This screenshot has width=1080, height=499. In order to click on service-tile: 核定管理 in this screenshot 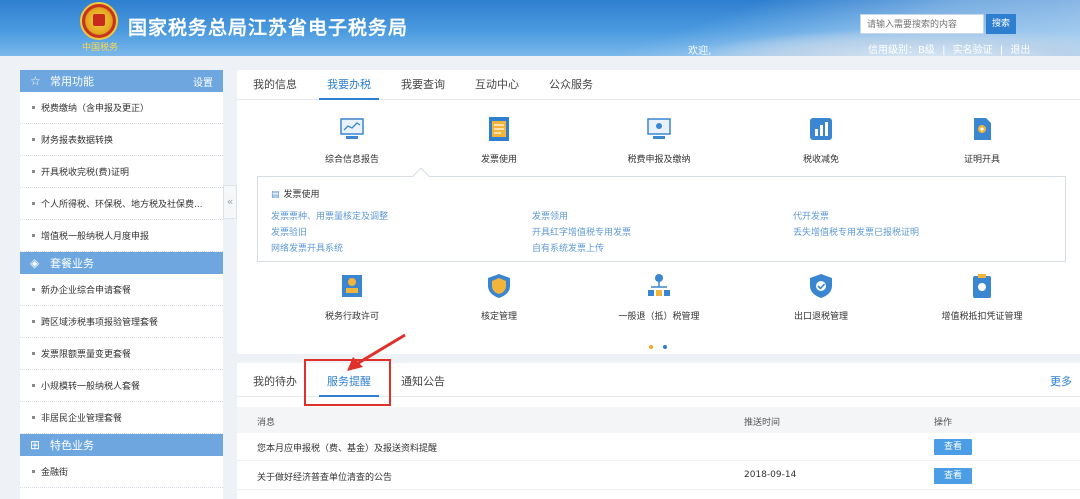, I will do `click(499, 297)`.